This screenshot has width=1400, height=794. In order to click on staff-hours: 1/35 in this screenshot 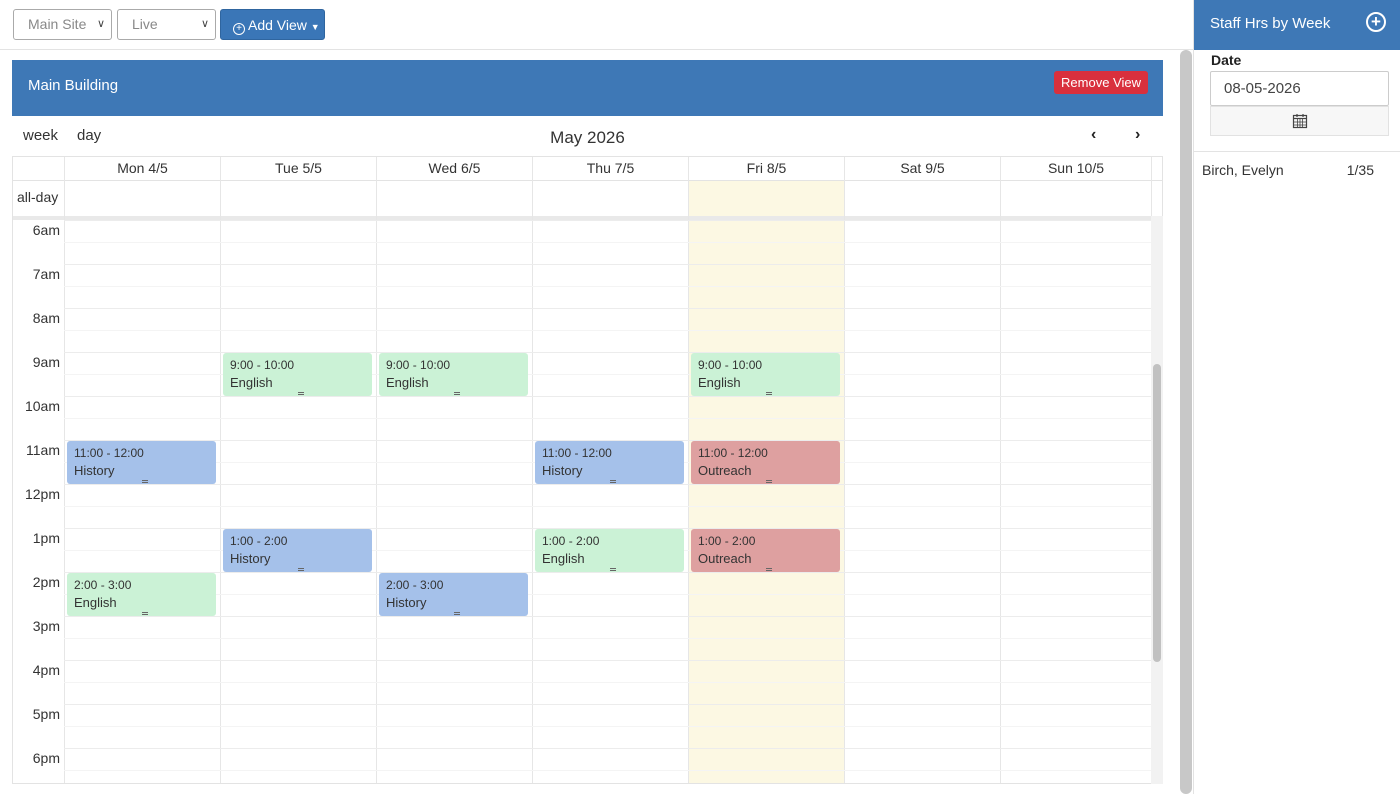, I will do `click(1360, 170)`.